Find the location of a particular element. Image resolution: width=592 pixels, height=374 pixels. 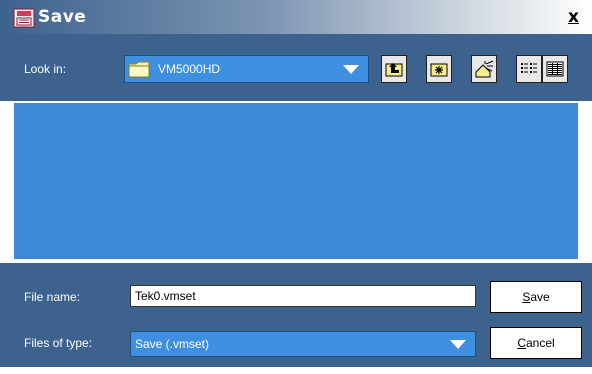

new-folder-icon is located at coordinates (439, 70).